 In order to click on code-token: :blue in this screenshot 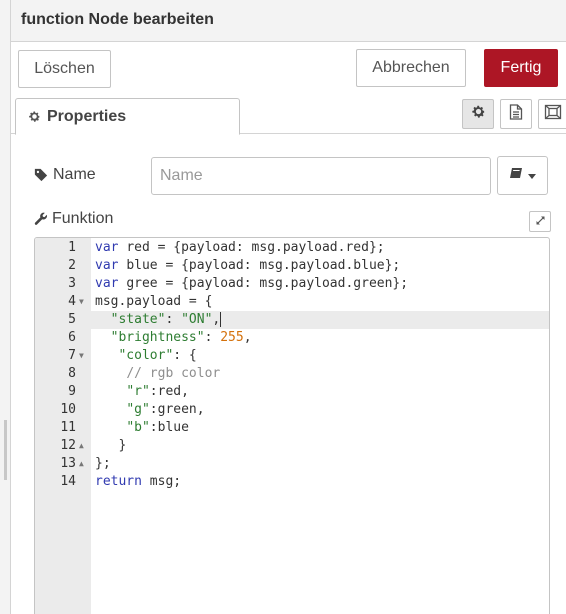, I will do `click(169, 427)`.